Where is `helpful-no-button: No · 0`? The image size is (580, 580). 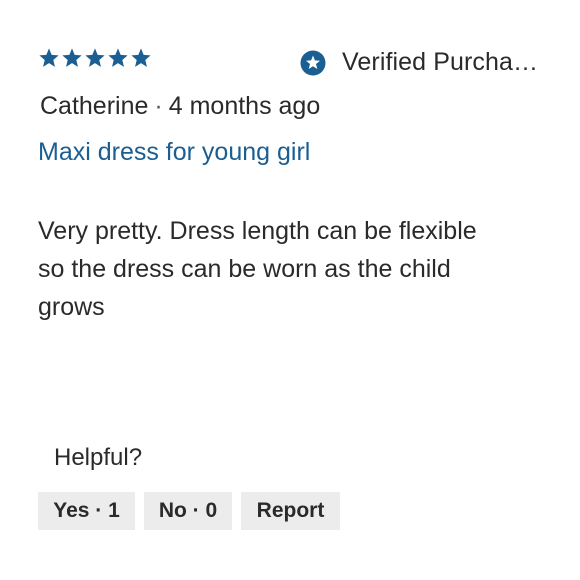 helpful-no-button: No · 0 is located at coordinates (188, 511).